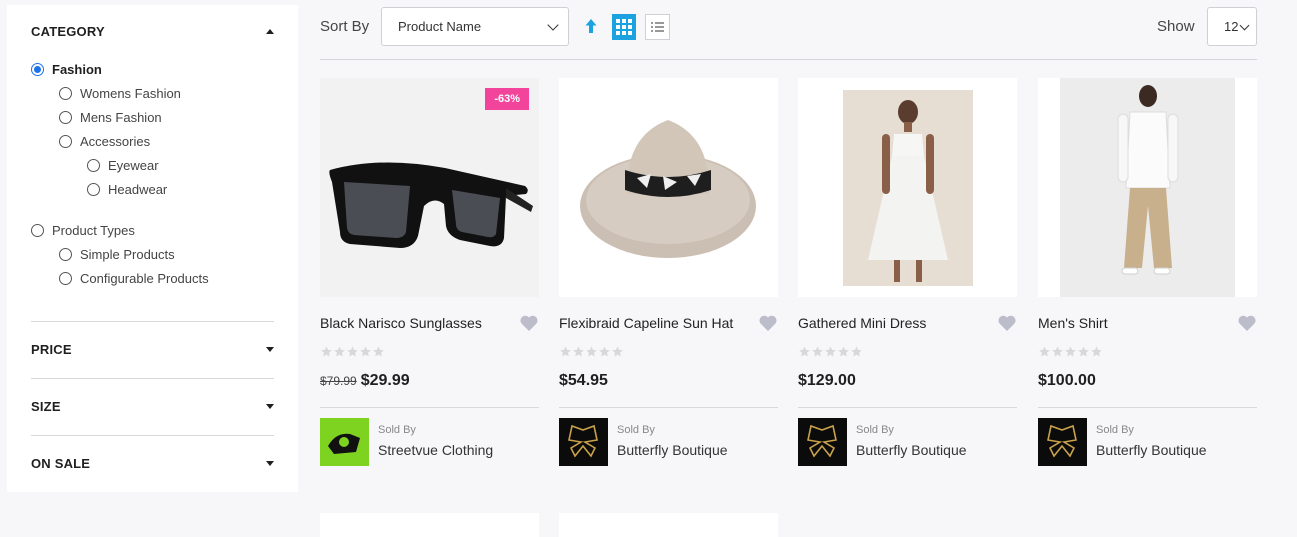 This screenshot has height=537, width=1297. I want to click on sold-by-label: Sold By, so click(636, 430).